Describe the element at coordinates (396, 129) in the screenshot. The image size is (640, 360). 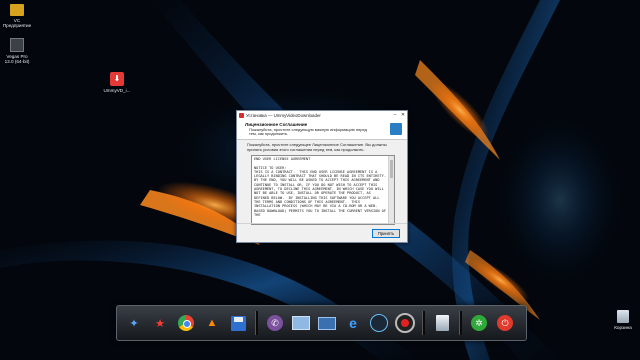
I see `installer-logo-icon` at that location.